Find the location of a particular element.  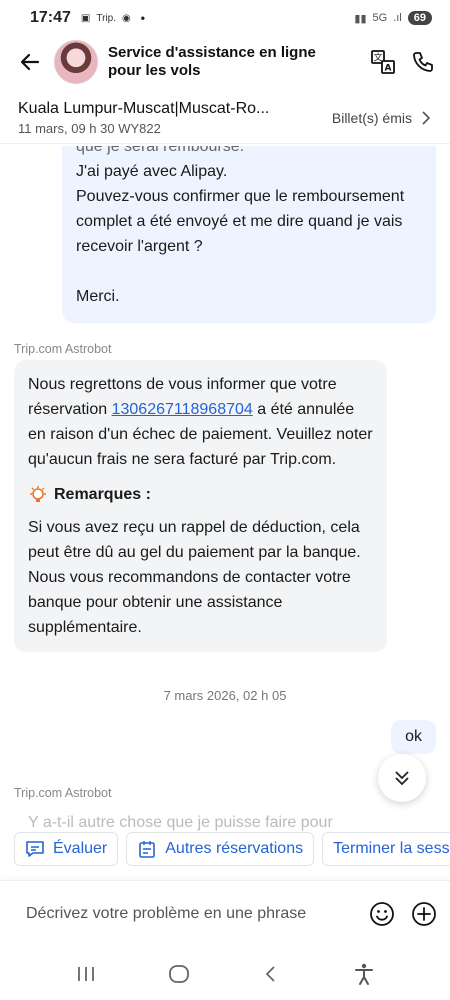

rate-label: Évaluer is located at coordinates (80, 848).